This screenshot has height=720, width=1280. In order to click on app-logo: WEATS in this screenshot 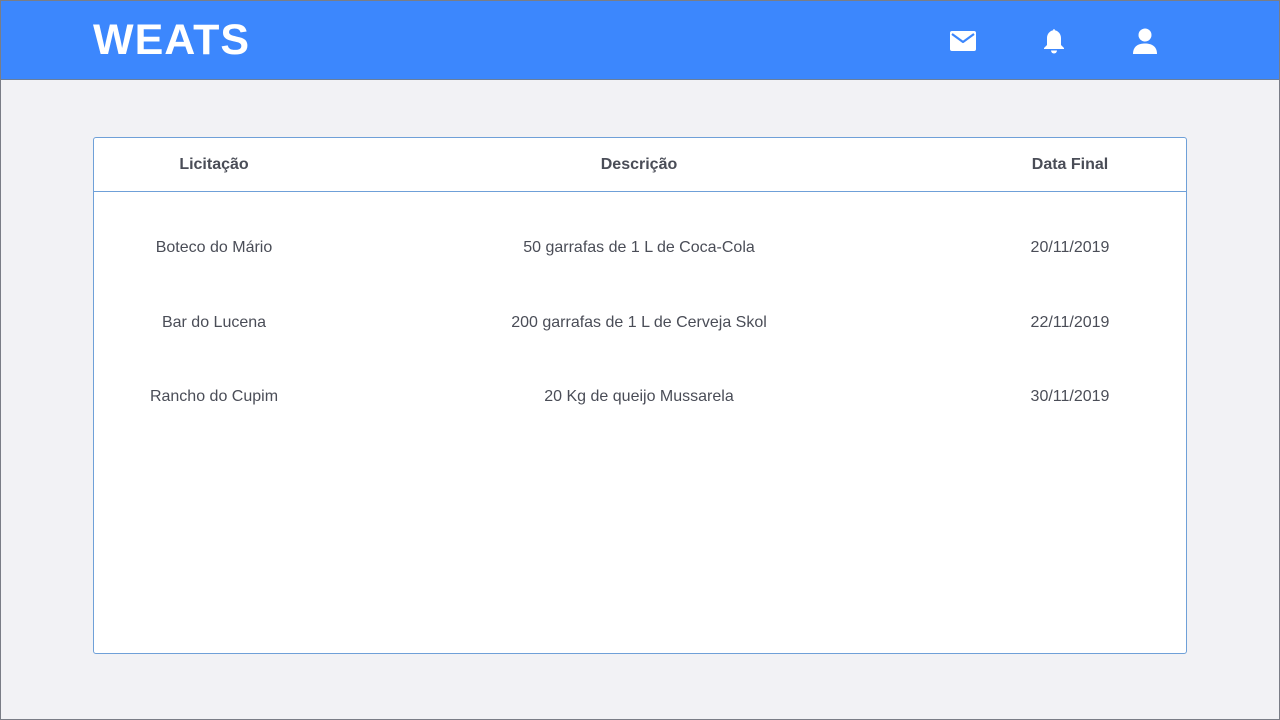, I will do `click(171, 40)`.